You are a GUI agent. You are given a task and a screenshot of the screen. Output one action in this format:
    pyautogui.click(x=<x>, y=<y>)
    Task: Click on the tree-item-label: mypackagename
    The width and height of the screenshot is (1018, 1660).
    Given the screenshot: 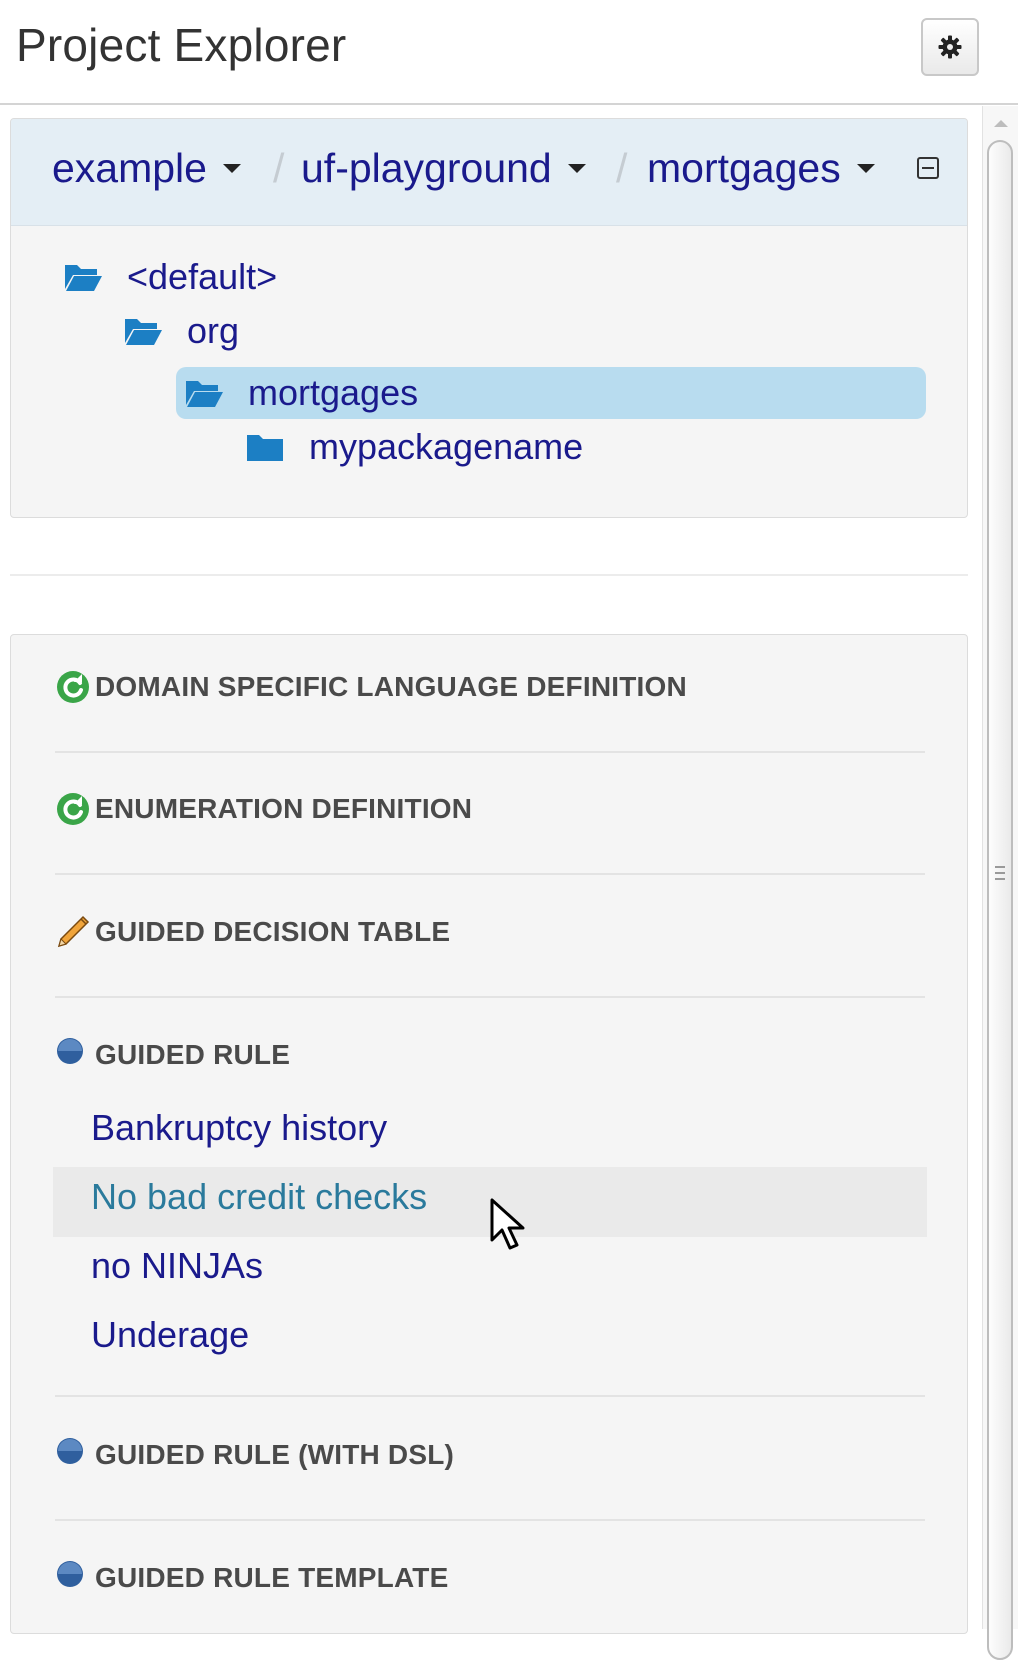 What is the action you would take?
    pyautogui.click(x=446, y=446)
    